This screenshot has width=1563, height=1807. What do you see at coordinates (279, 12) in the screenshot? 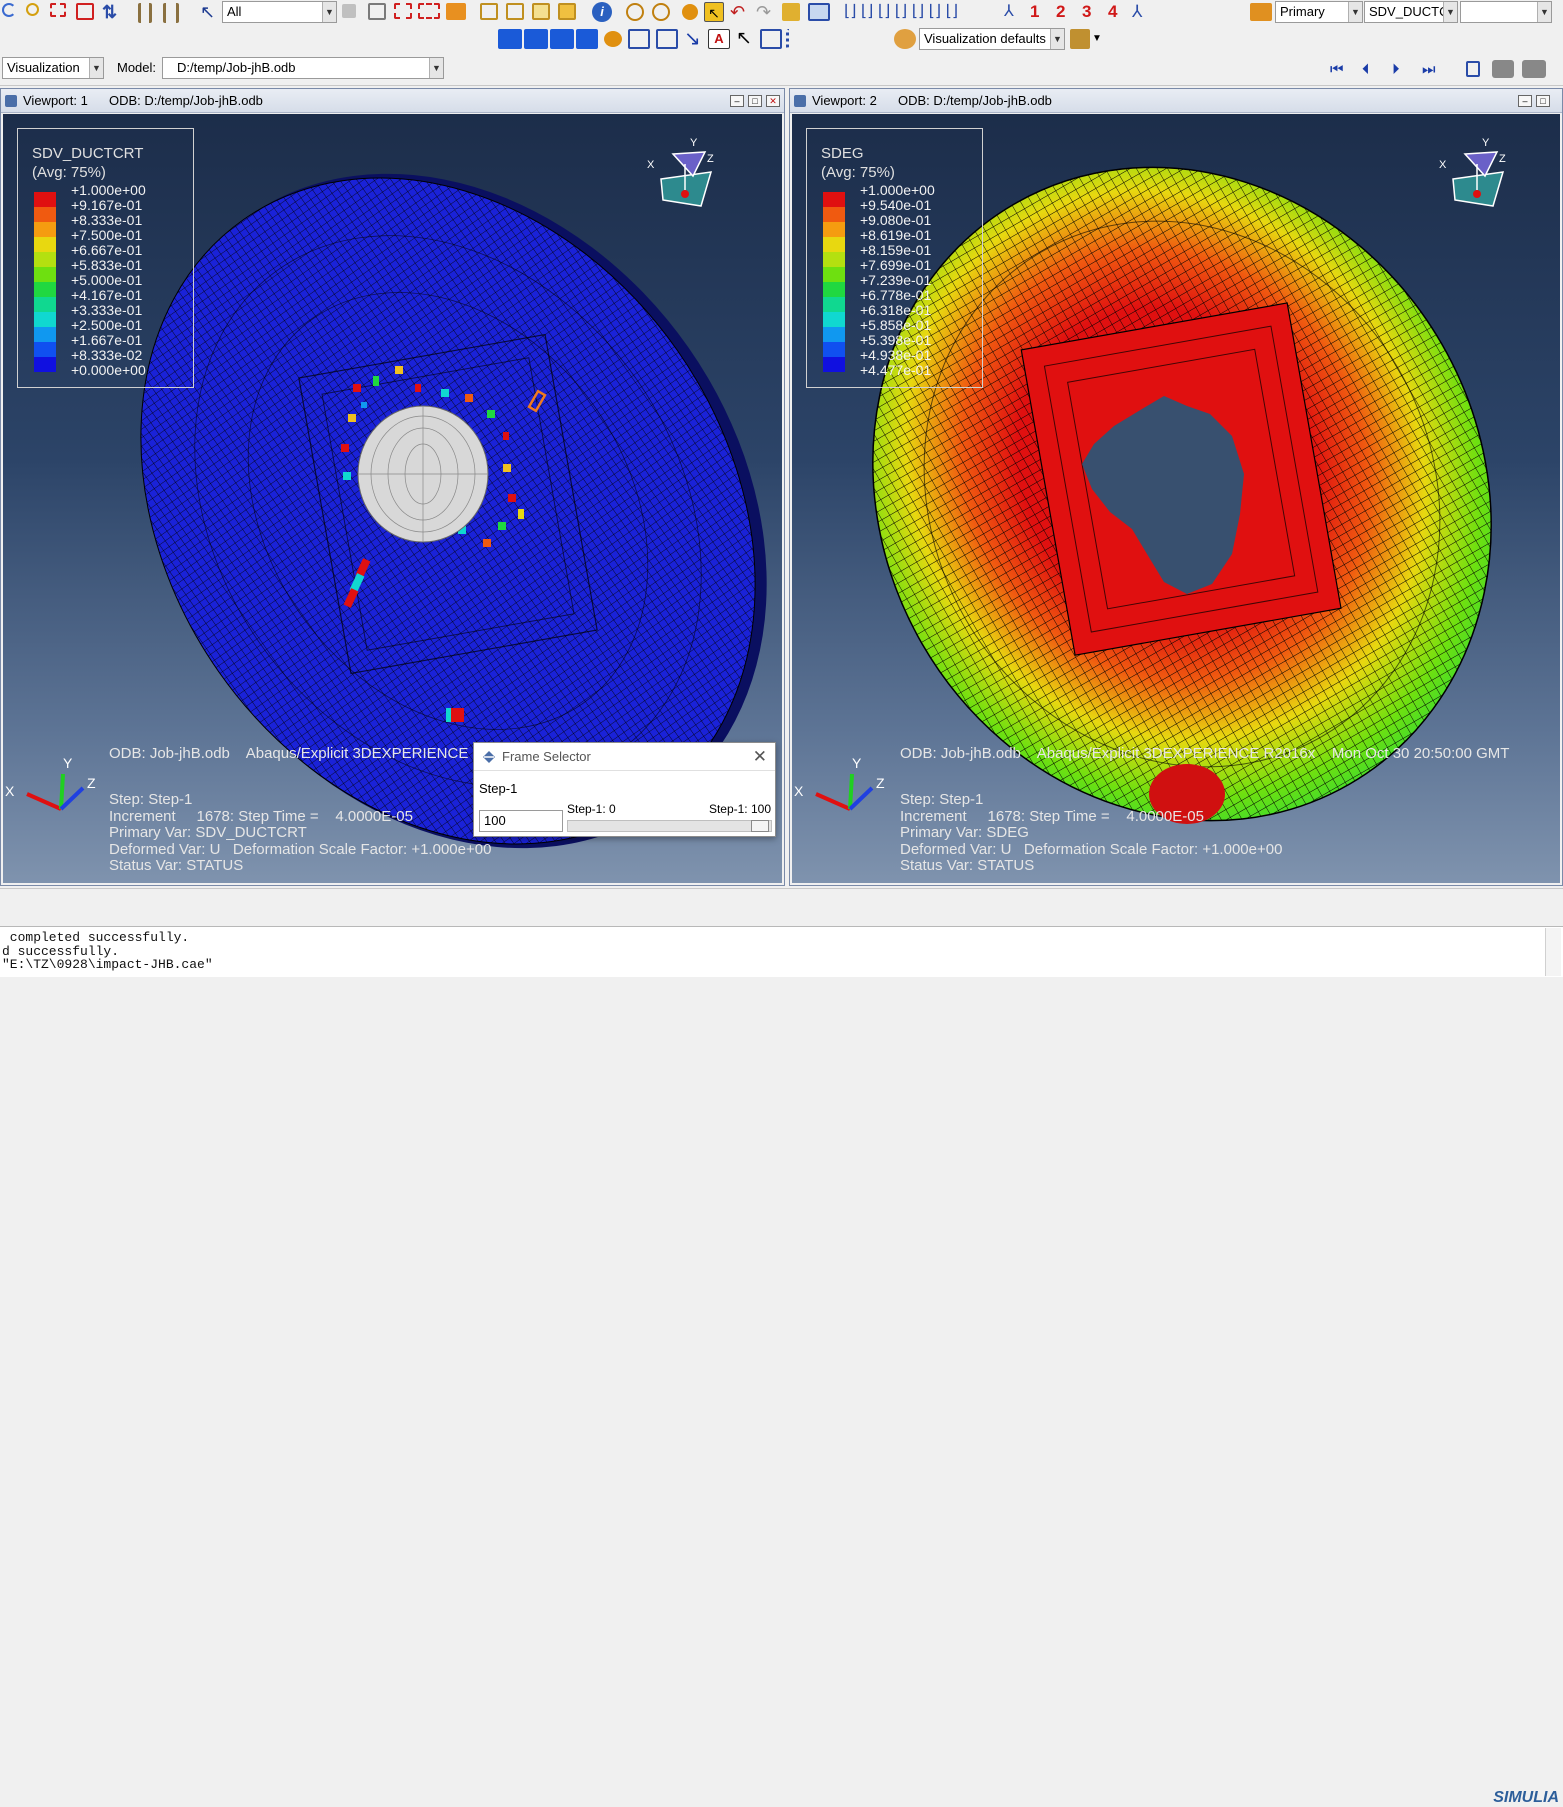
I see `selection-filter-combo: All ▼` at bounding box center [279, 12].